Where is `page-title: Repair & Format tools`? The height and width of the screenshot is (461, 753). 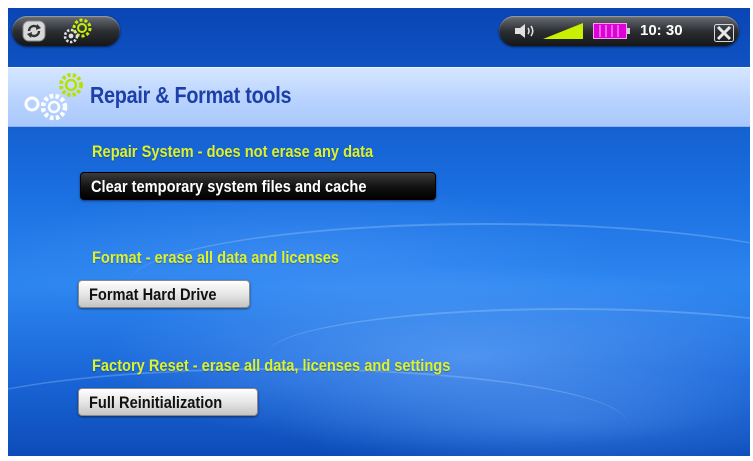
page-title: Repair & Format tools is located at coordinates (191, 95).